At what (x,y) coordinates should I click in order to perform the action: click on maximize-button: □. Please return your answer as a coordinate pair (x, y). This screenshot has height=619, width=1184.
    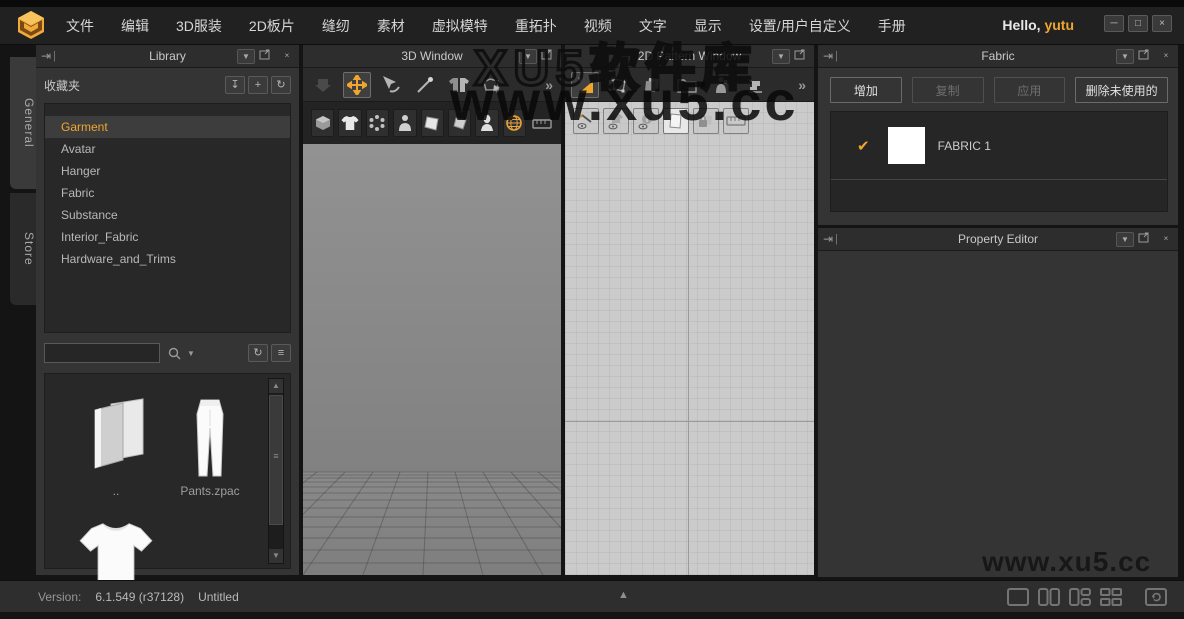
    Looking at the image, I should click on (1138, 23).